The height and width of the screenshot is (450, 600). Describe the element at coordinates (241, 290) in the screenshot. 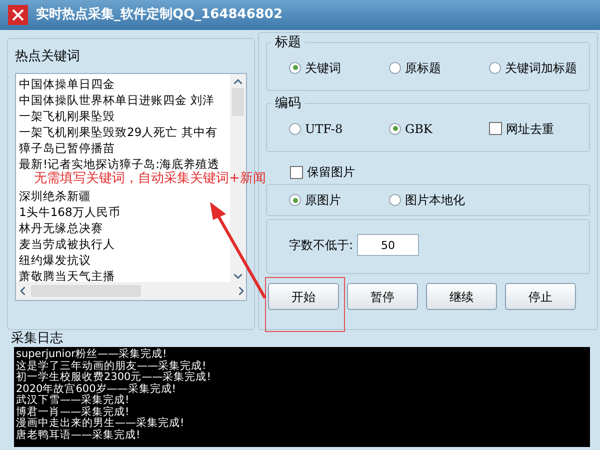

I see `scroll-right-icon` at that location.